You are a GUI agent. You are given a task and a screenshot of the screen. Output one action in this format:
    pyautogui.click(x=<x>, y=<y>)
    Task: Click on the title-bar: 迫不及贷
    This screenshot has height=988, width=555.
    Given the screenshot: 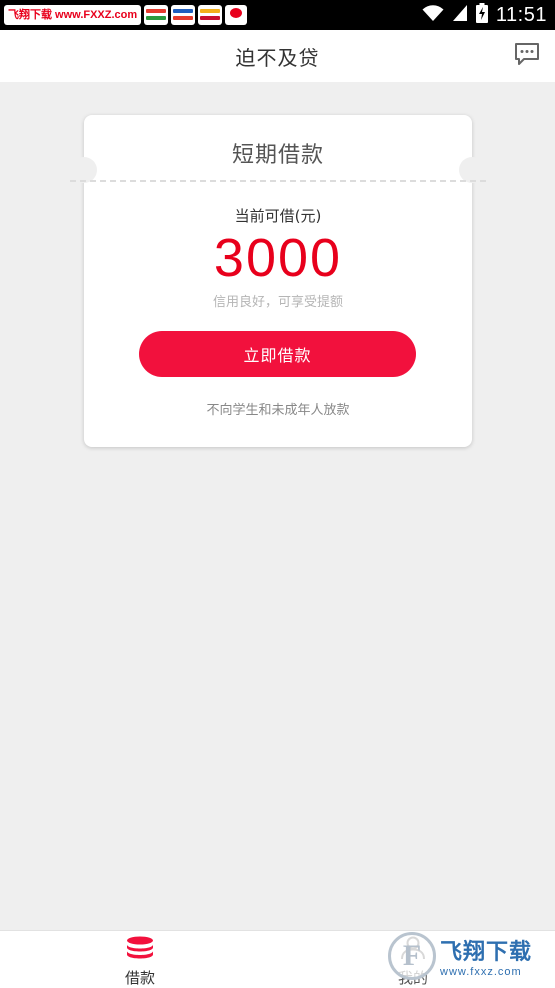 What is the action you would take?
    pyautogui.click(x=277, y=56)
    